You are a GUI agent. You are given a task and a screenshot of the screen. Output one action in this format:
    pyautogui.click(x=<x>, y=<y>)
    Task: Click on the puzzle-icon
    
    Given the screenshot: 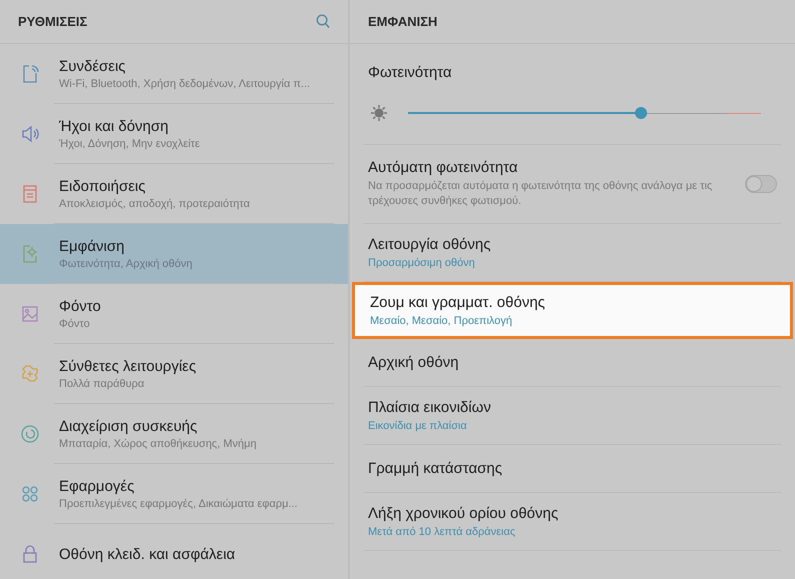 What is the action you would take?
    pyautogui.click(x=30, y=374)
    